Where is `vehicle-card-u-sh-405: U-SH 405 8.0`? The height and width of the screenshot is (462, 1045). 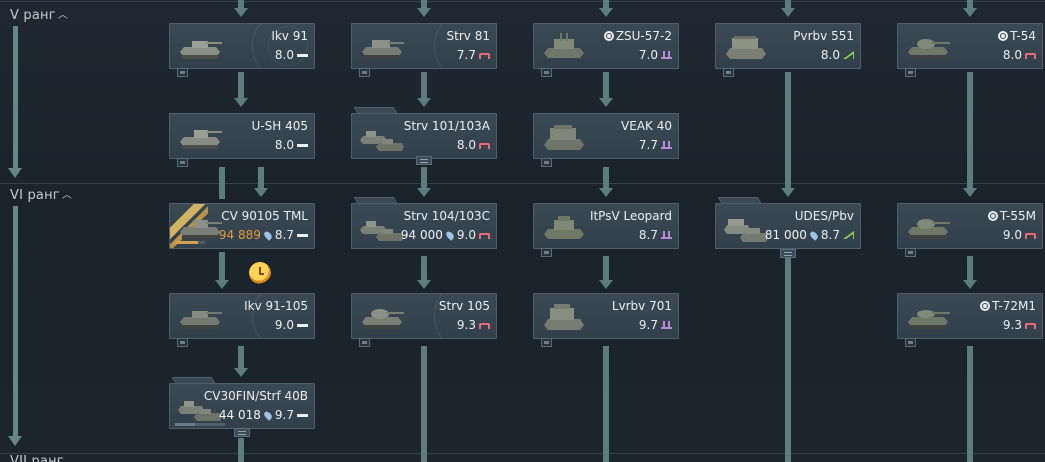
vehicle-card-u-sh-405: U-SH 405 8.0 is located at coordinates (242, 136).